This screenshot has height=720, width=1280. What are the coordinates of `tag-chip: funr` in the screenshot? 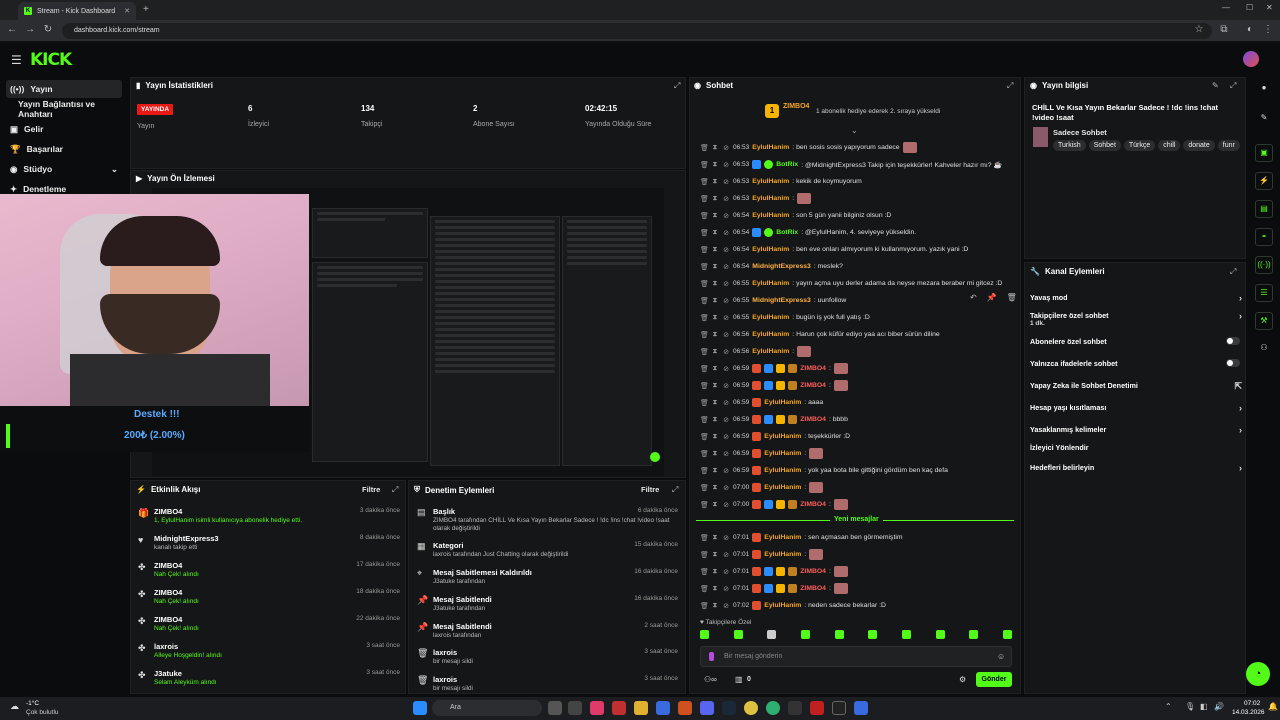 It's located at (1228, 145).